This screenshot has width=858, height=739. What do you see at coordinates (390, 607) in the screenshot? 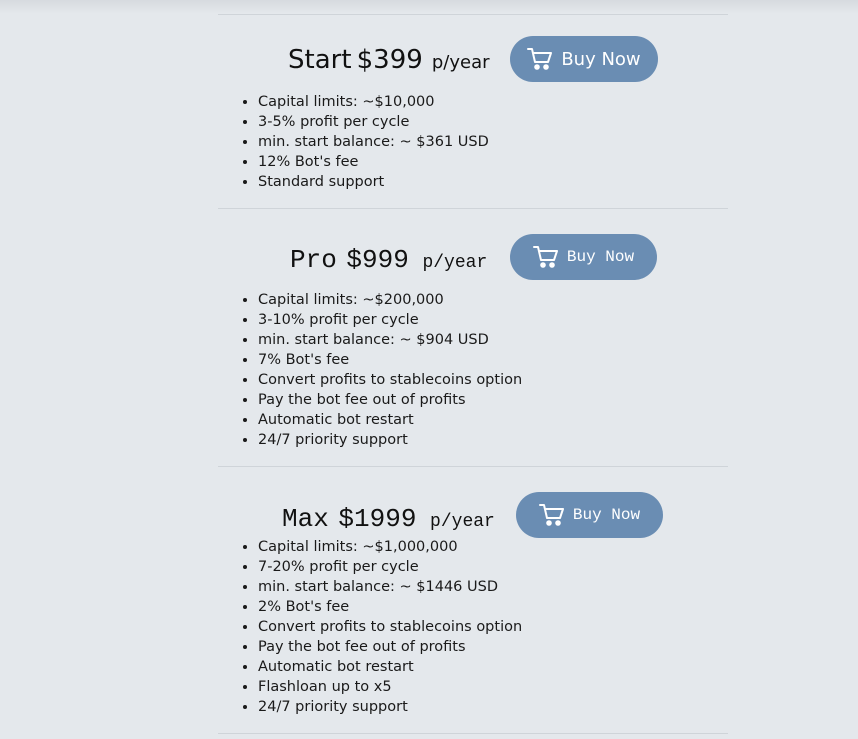
I see `list-item: 2% Bot's fee` at bounding box center [390, 607].